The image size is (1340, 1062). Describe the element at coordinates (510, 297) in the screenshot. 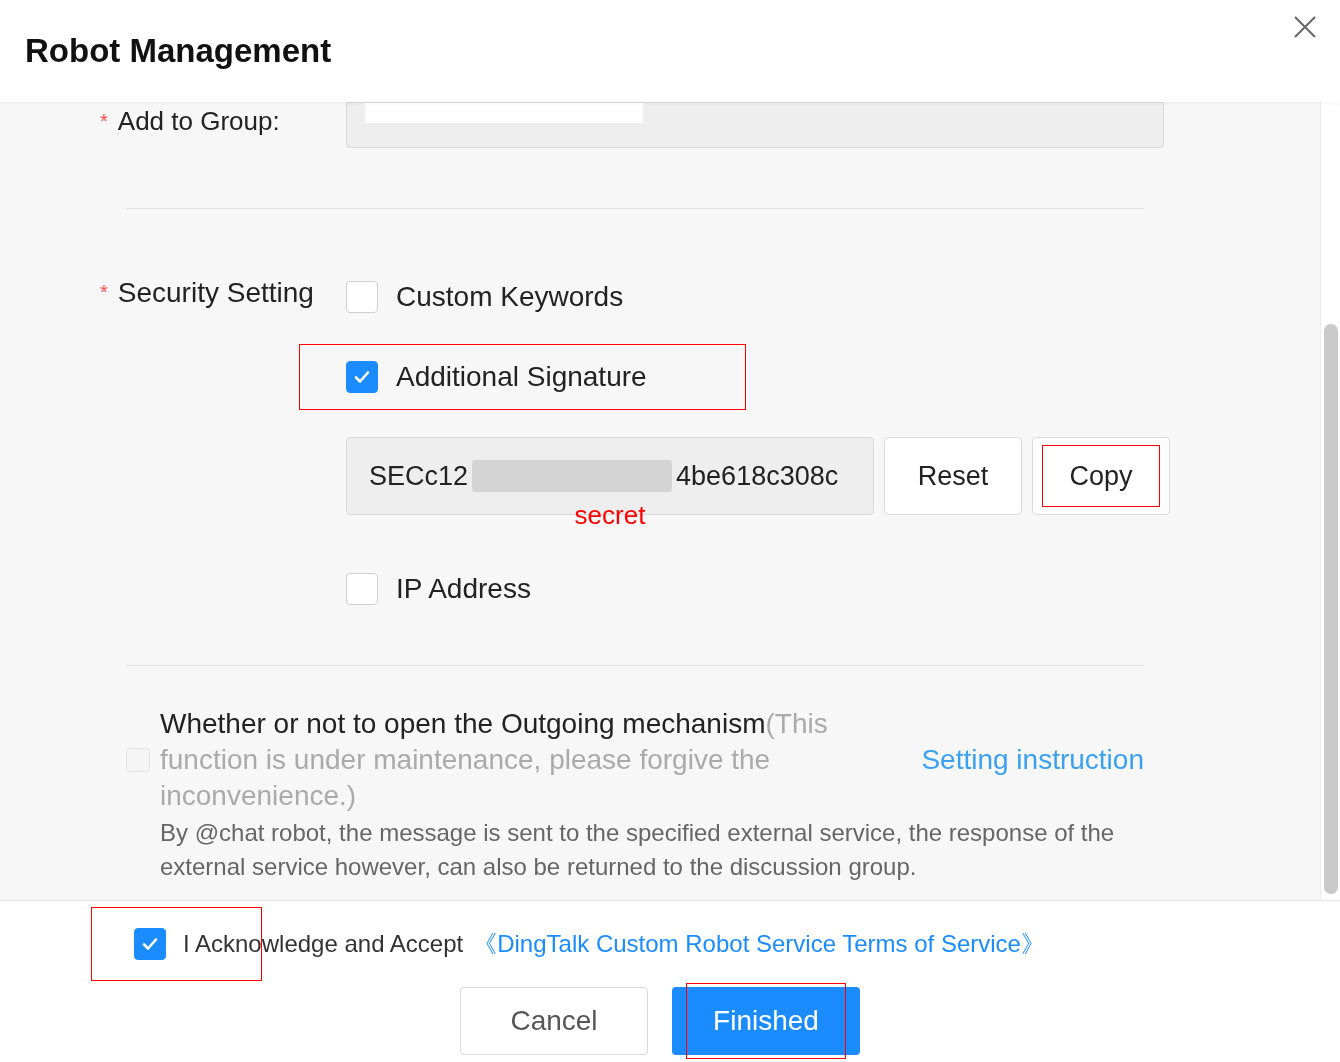

I see `option-label: Custom Keywords` at that location.